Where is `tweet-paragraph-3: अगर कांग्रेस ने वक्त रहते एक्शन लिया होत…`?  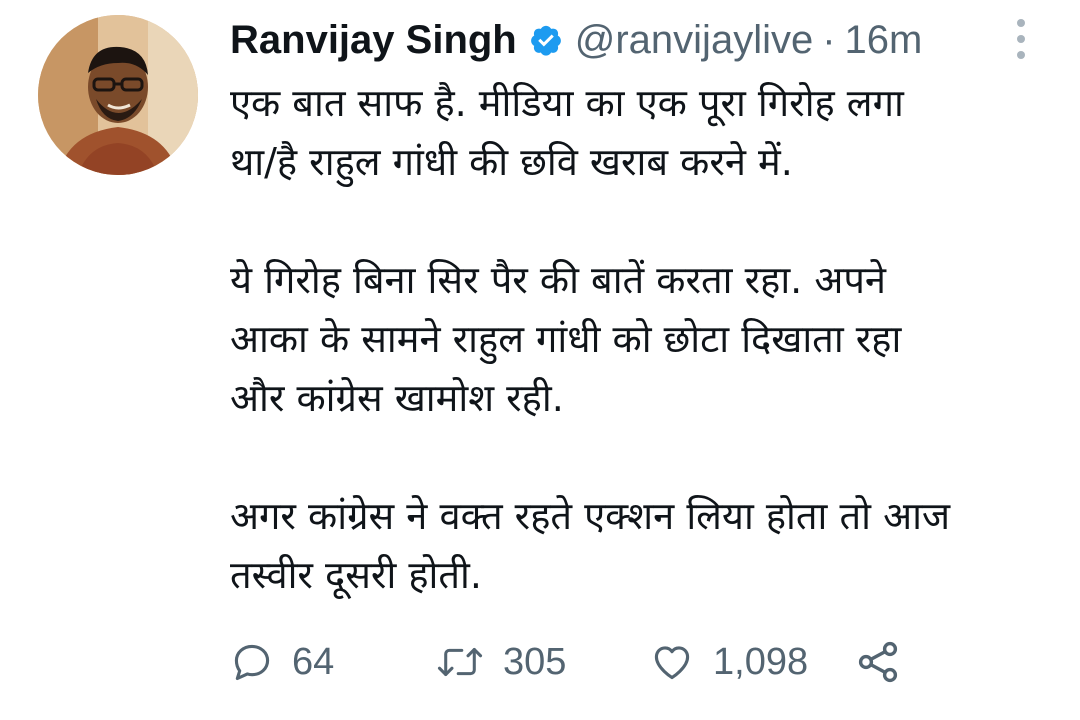 tweet-paragraph-3: अगर कांग्रेस ने वक्त रहते एक्शन लिया होत… is located at coordinates (590, 545).